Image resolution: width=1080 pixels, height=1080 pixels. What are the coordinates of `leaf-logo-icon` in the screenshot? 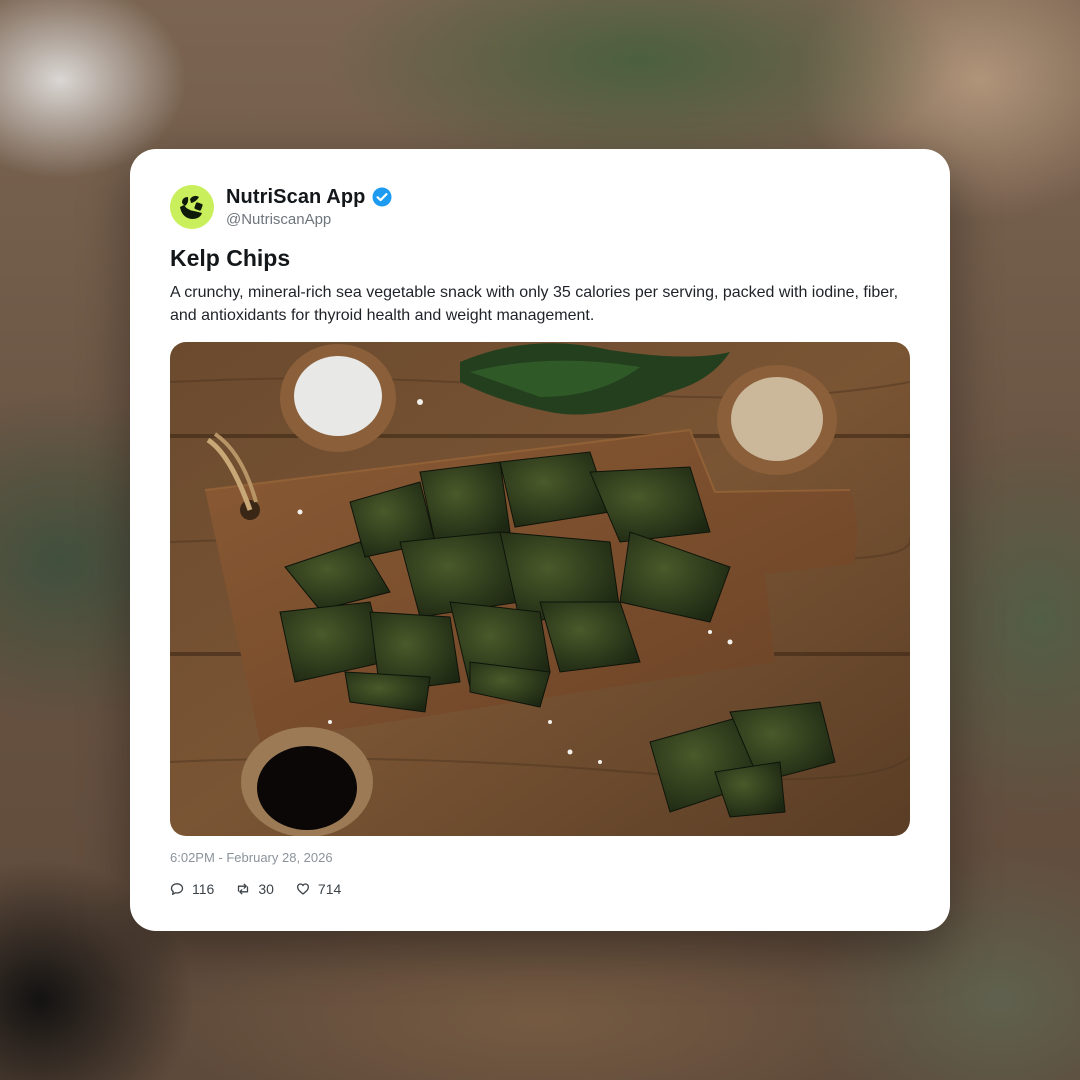 It's located at (191, 207).